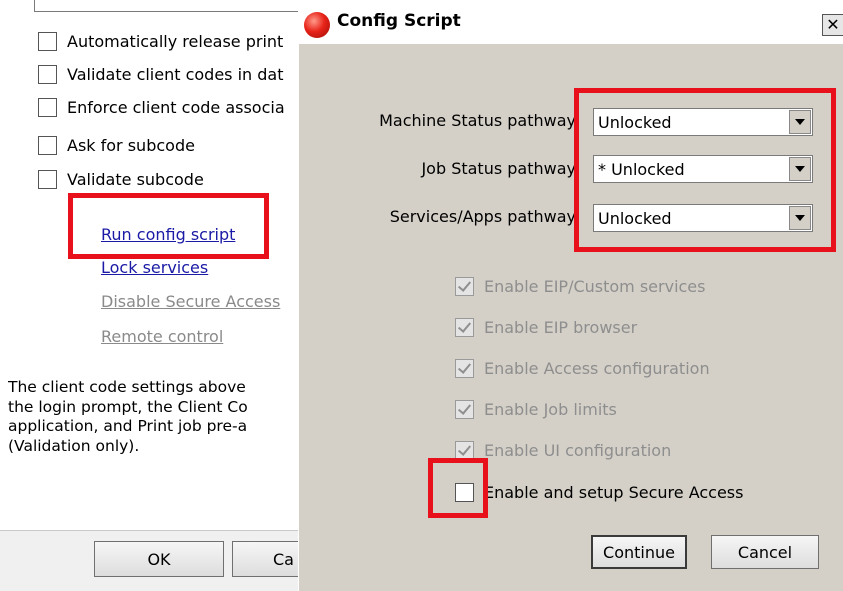  I want to click on info-line: the login prompt, the Client Co, so click(128, 406).